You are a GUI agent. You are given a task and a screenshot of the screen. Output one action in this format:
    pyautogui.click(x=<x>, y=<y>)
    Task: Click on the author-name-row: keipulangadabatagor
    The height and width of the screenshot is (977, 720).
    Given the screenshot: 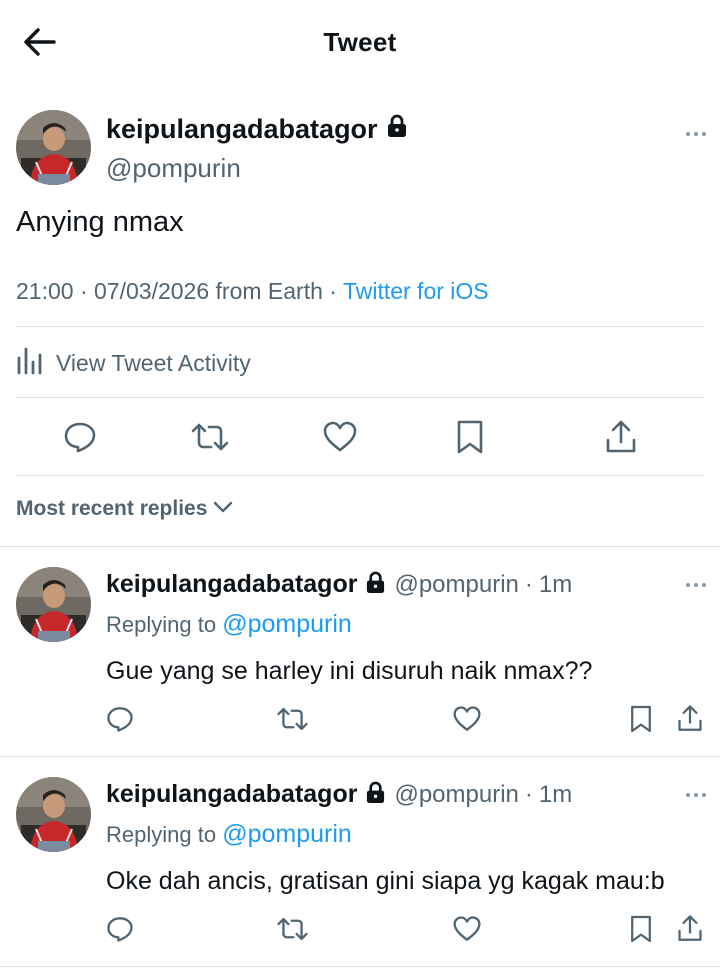 What is the action you would take?
    pyautogui.click(x=257, y=129)
    